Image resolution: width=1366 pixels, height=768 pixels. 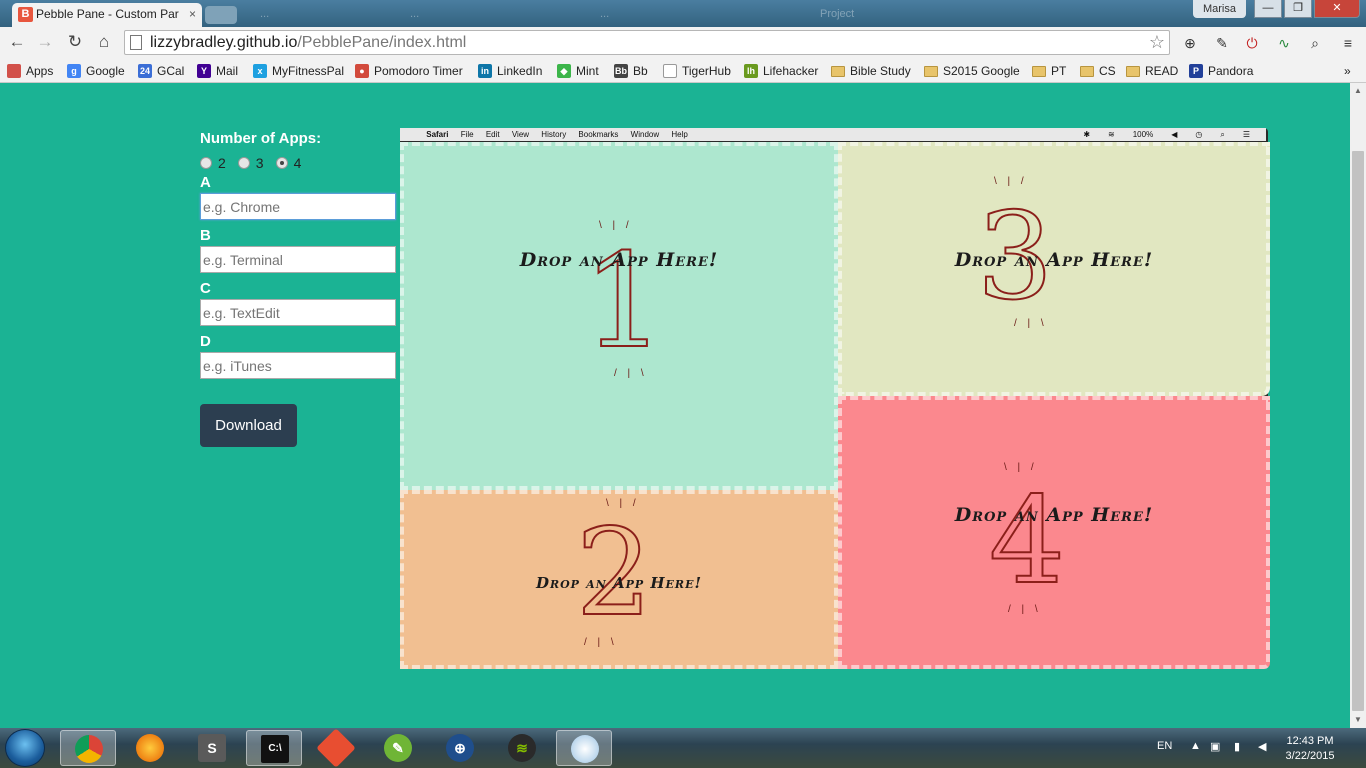 What do you see at coordinates (1347, 71) in the screenshot?
I see `bookmarks-overflow-button: »` at bounding box center [1347, 71].